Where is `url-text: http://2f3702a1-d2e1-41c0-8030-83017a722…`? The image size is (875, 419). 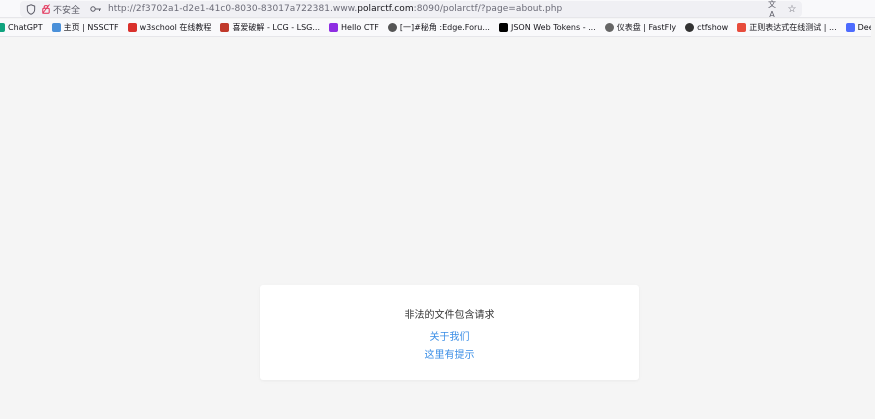 url-text: http://2f3702a1-d2e1-41c0-8030-83017a722… is located at coordinates (335, 9).